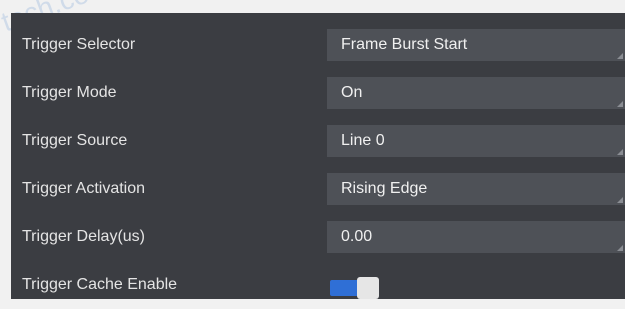  Describe the element at coordinates (476, 189) in the screenshot. I see `trigger-activation-dropdown: Rising Edge` at that location.